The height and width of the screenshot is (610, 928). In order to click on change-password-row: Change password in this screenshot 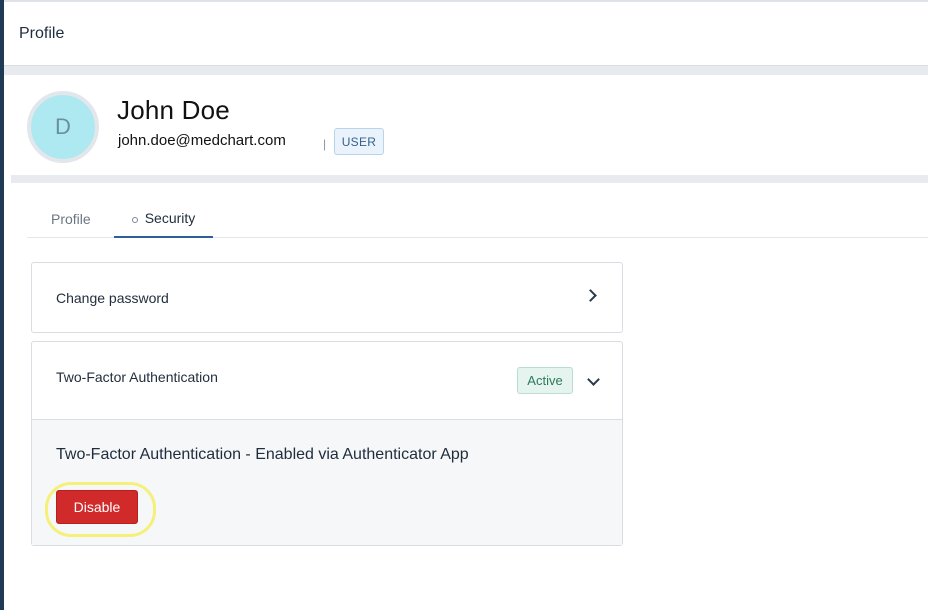, I will do `click(327, 297)`.